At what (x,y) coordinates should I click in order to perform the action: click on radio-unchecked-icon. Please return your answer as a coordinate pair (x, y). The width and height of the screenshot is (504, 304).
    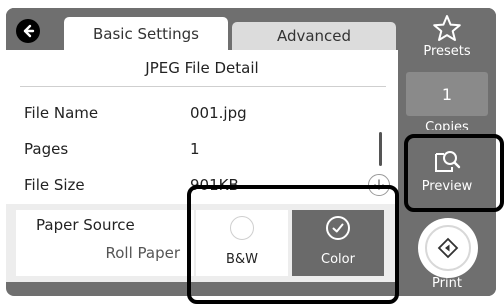
    Looking at the image, I should click on (242, 228).